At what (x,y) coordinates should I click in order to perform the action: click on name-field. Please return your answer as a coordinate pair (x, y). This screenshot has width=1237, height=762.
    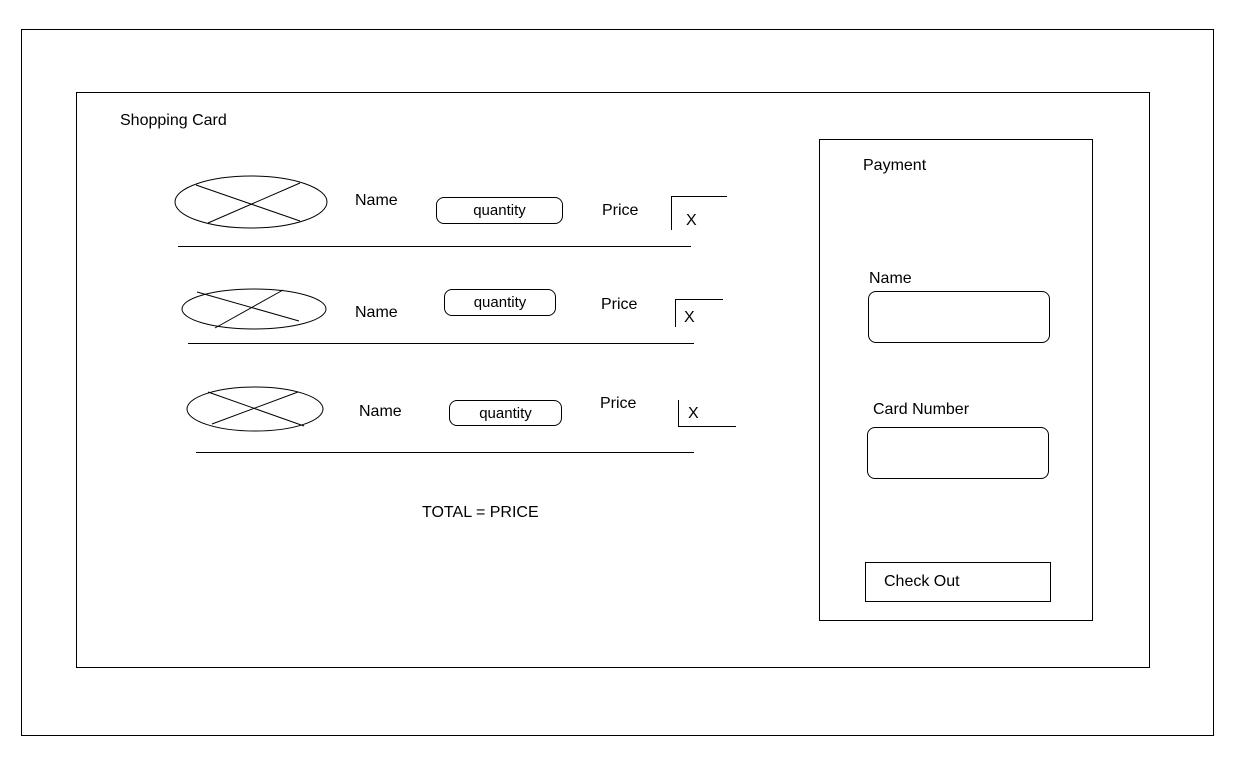
    Looking at the image, I should click on (959, 317).